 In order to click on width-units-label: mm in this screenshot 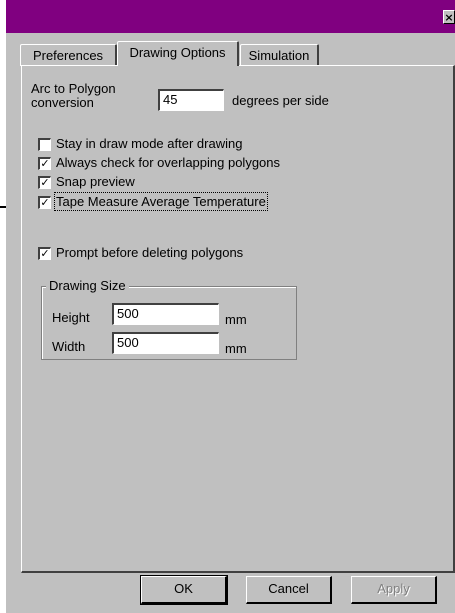, I will do `click(236, 348)`.